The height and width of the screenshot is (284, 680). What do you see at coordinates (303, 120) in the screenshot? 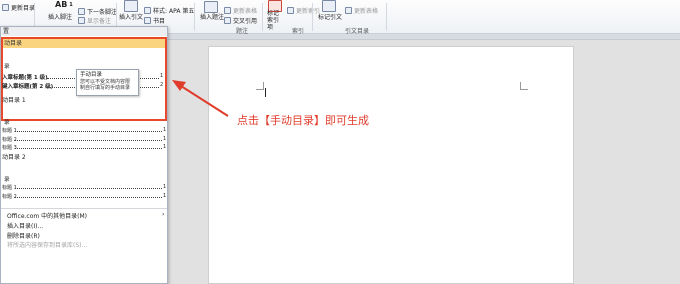
I see `annotation-text: 点击【手动目录】即可生成` at bounding box center [303, 120].